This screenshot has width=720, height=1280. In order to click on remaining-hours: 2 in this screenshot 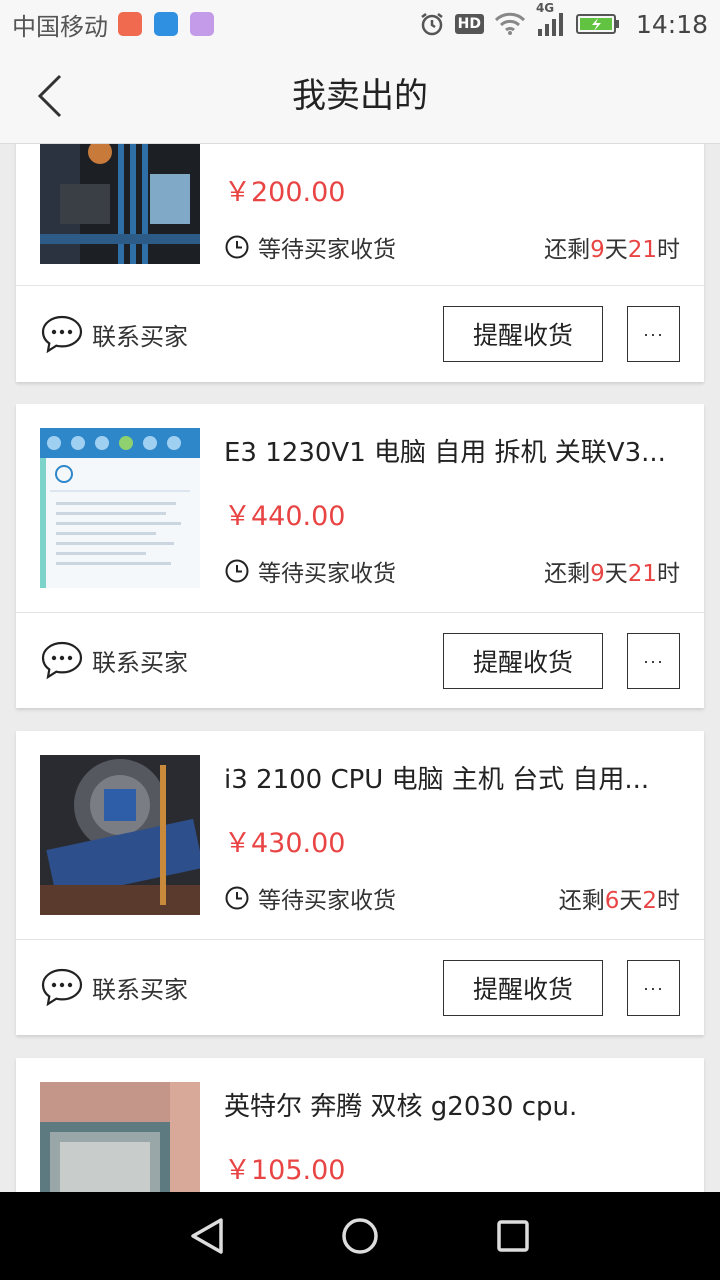, I will do `click(649, 901)`.